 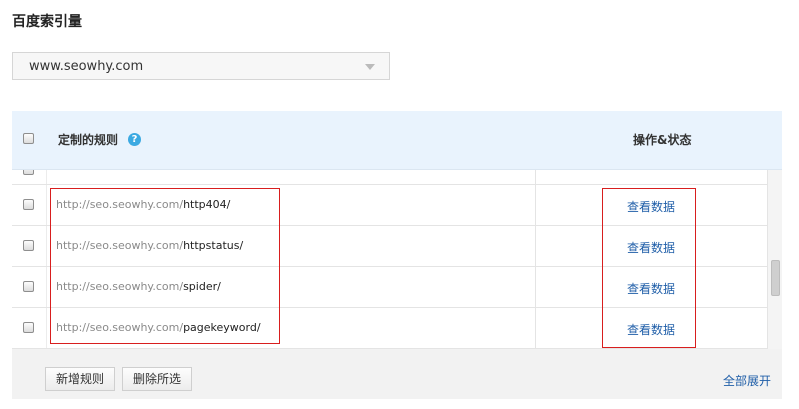 What do you see at coordinates (662, 140) in the screenshot?
I see `column-header-operation: 操作&状态` at bounding box center [662, 140].